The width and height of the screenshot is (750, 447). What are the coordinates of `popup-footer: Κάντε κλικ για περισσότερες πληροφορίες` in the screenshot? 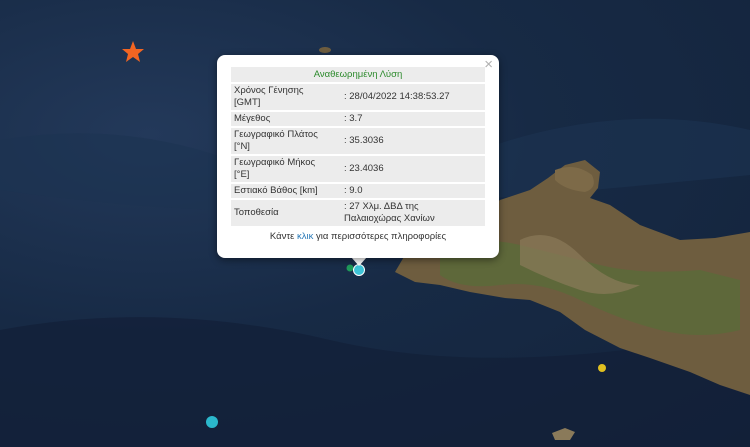 It's located at (358, 236).